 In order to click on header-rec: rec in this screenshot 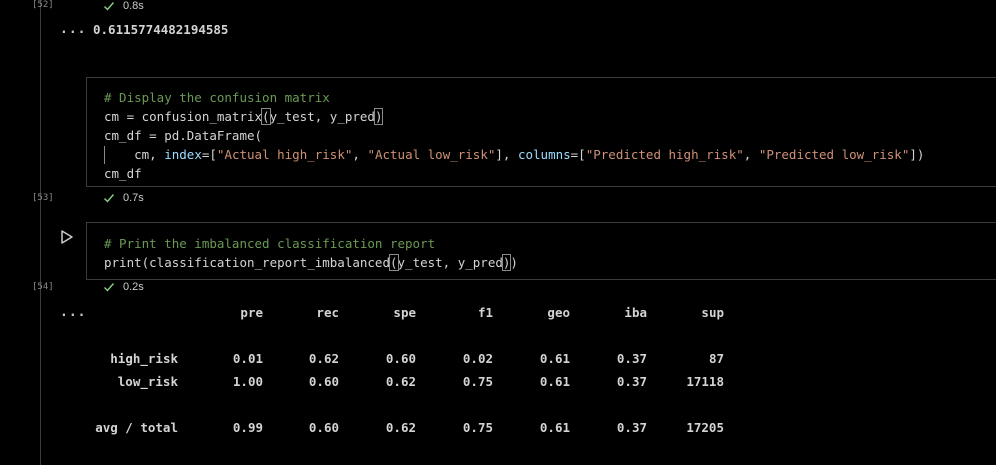, I will do `click(327, 312)`.